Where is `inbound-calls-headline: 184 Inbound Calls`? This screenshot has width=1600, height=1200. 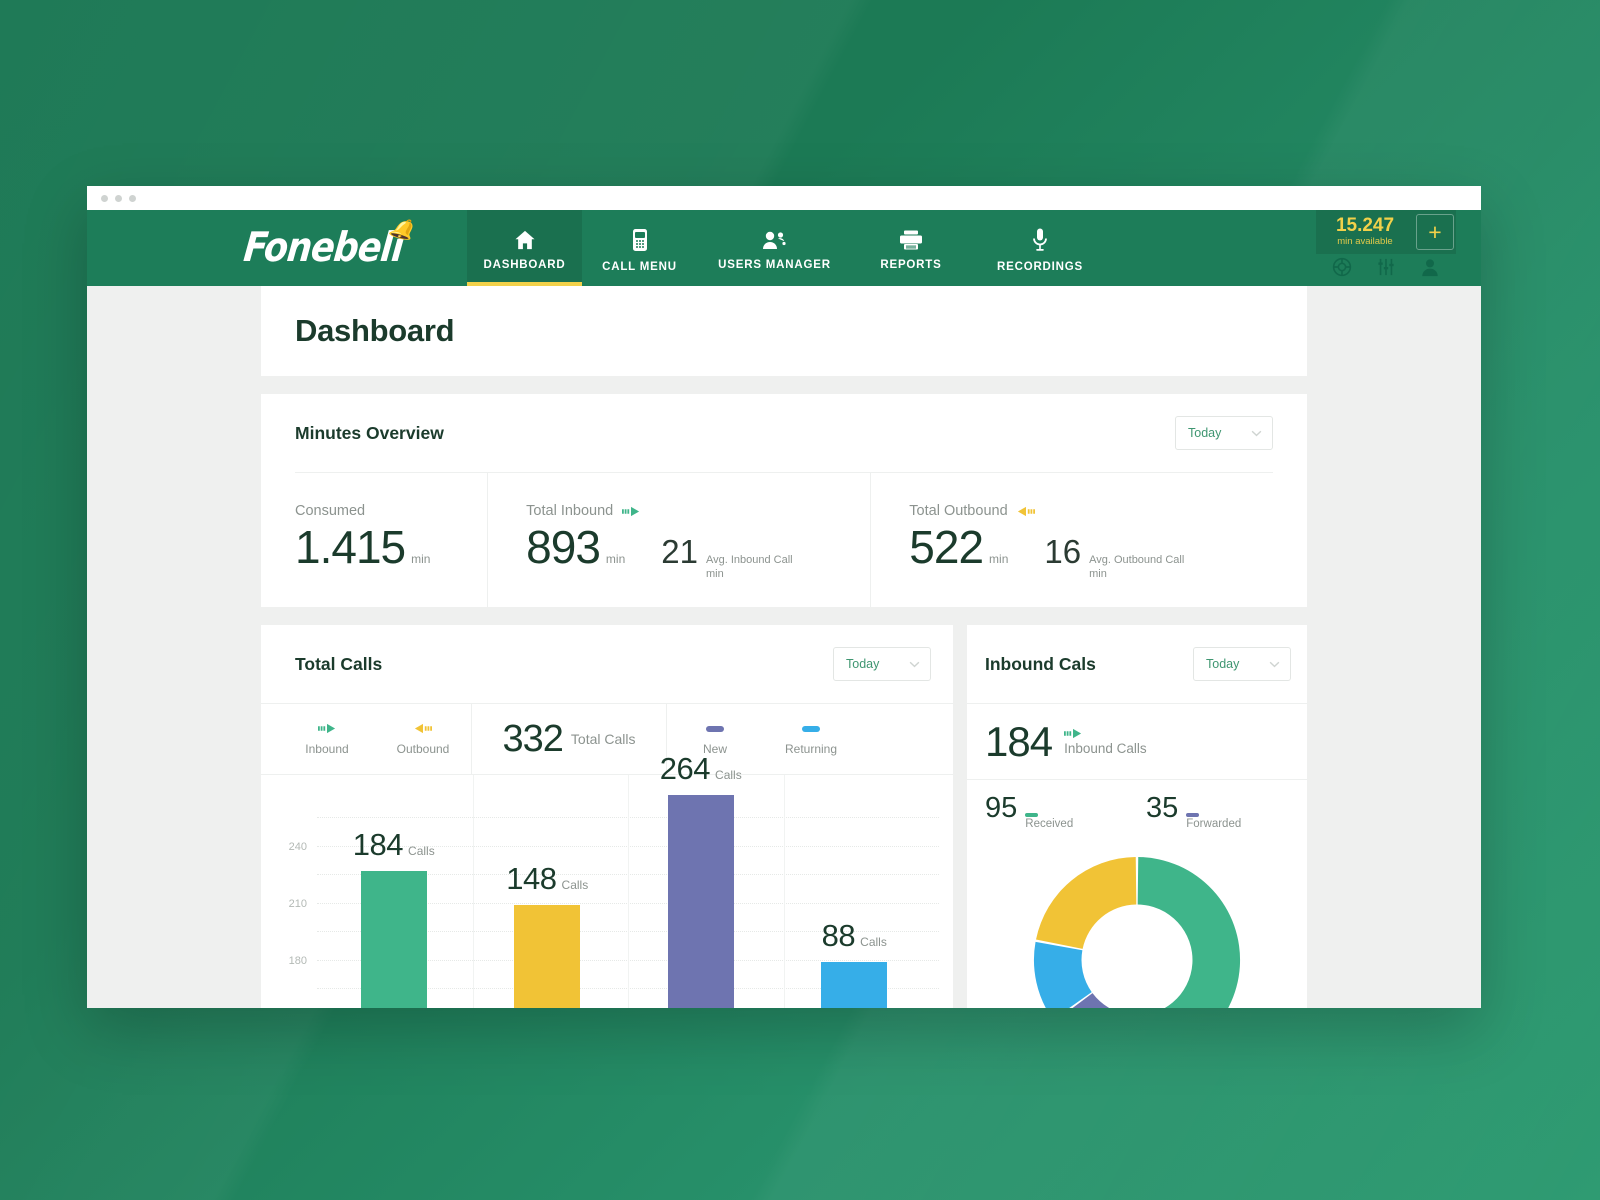
inbound-calls-headline: 184 Inbound Calls is located at coordinates (1137, 741).